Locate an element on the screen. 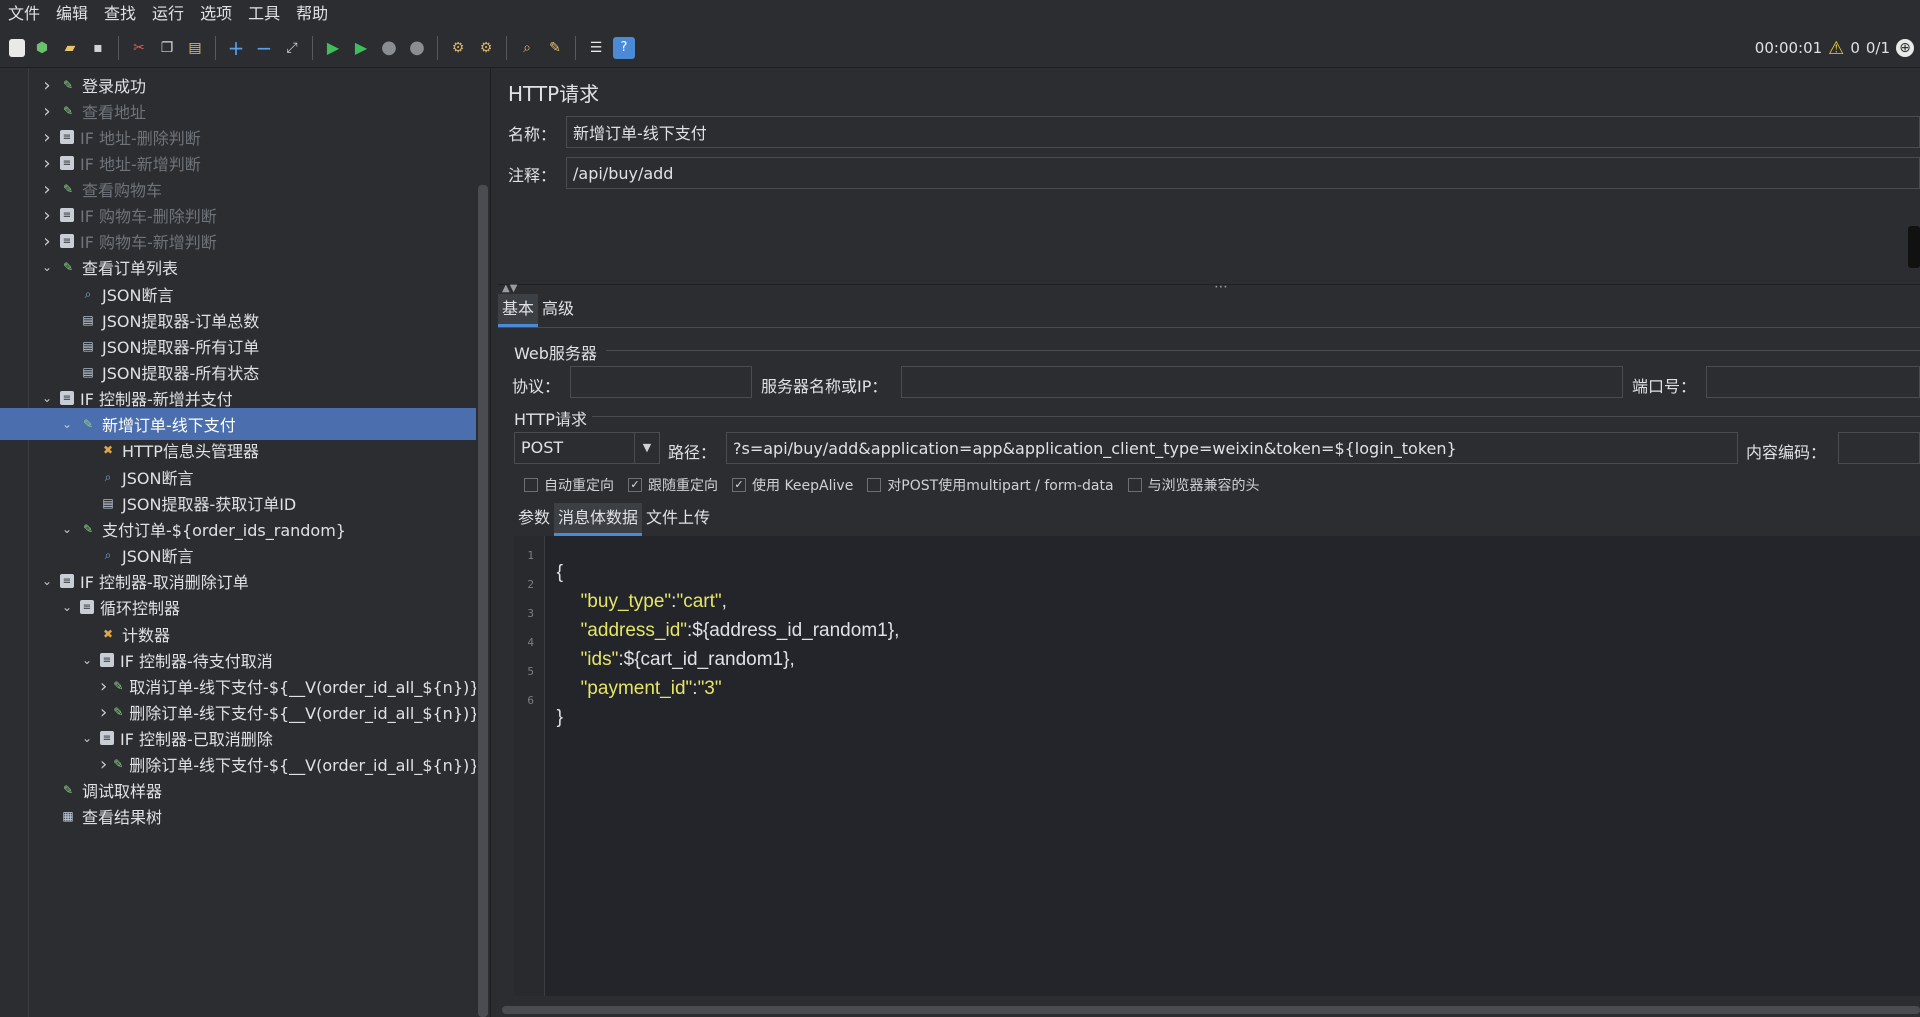  tree-scrollbar-thumb is located at coordinates (483, 601).